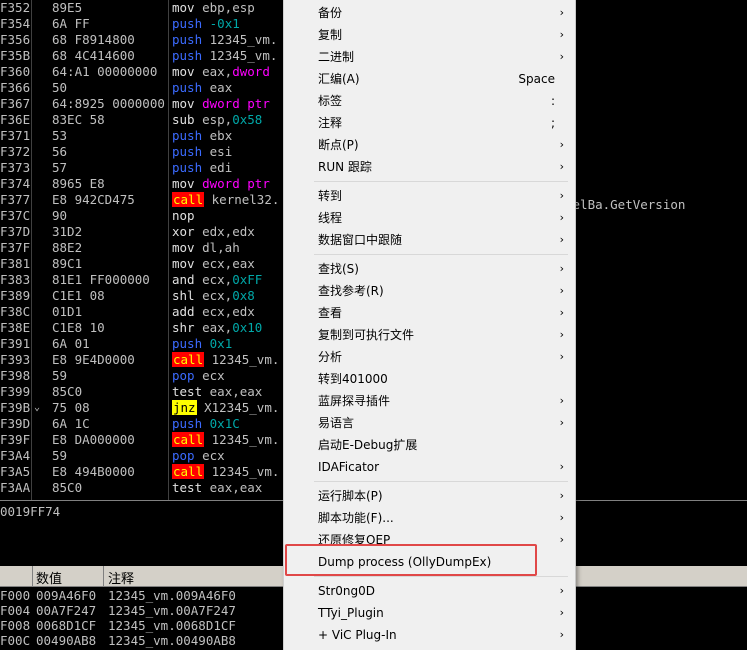 The height and width of the screenshot is (650, 747). Describe the element at coordinates (429, 613) in the screenshot. I see `menu-item-ttyi-plugin: TTyi_Plugin ›` at that location.